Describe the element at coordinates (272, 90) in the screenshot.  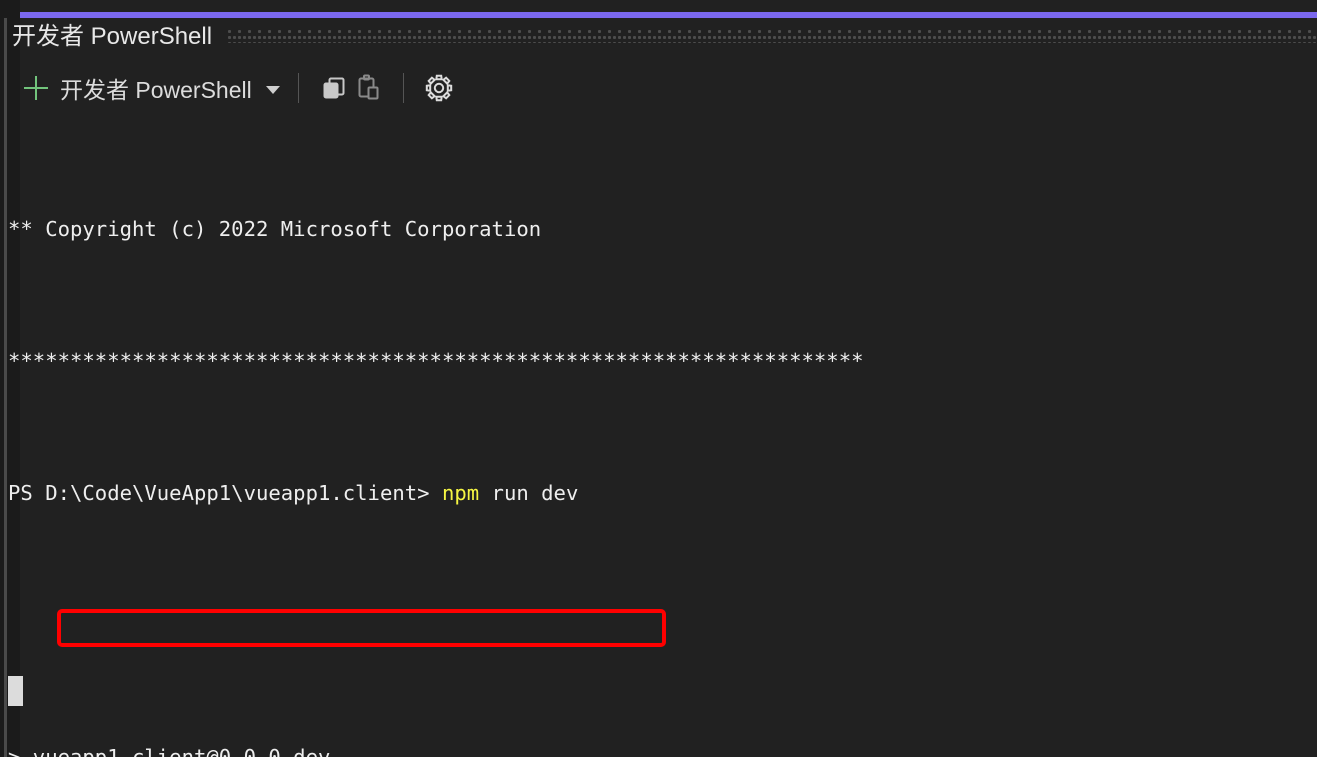
I see `chevron-down-icon` at that location.